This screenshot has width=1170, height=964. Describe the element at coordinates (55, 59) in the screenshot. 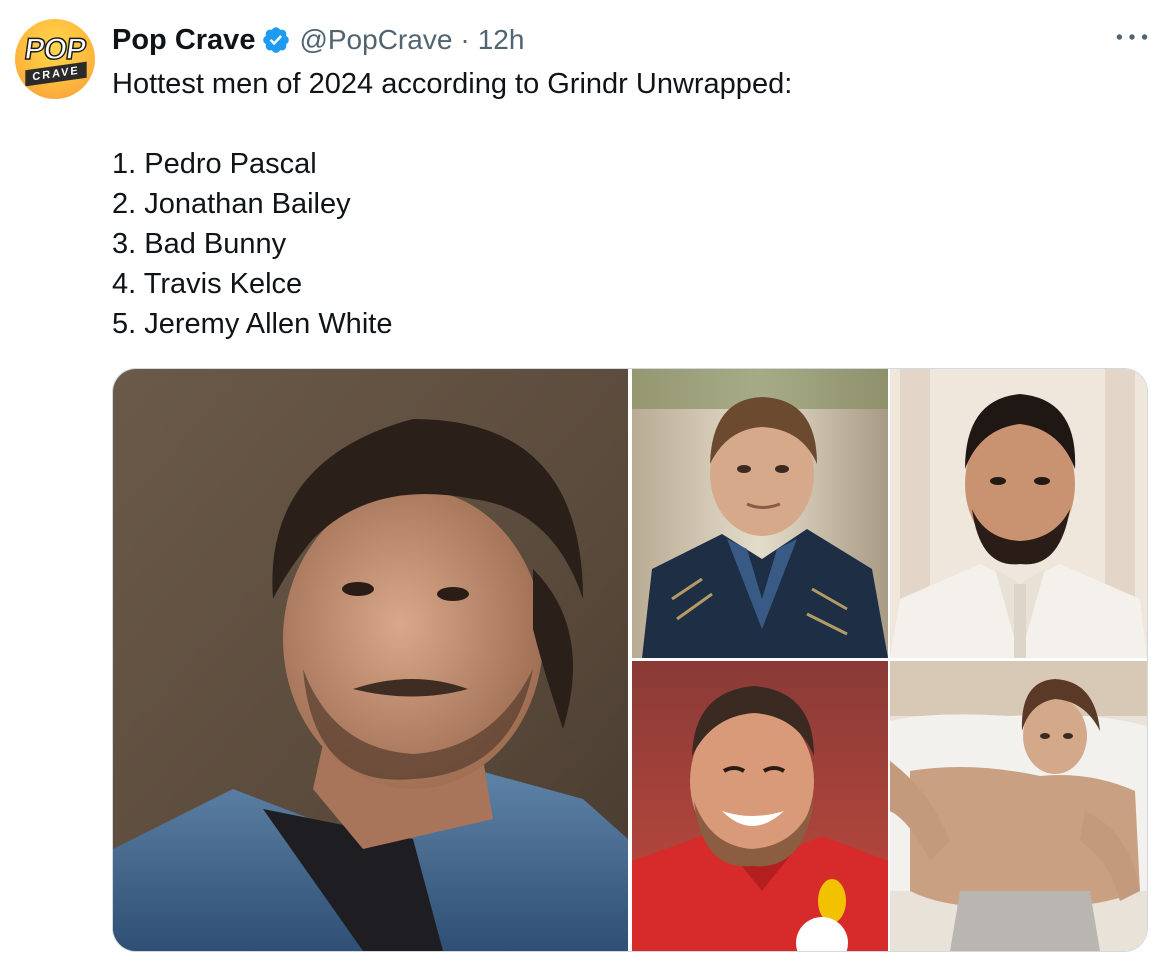

I see `avatar: POP CRAVE` at that location.